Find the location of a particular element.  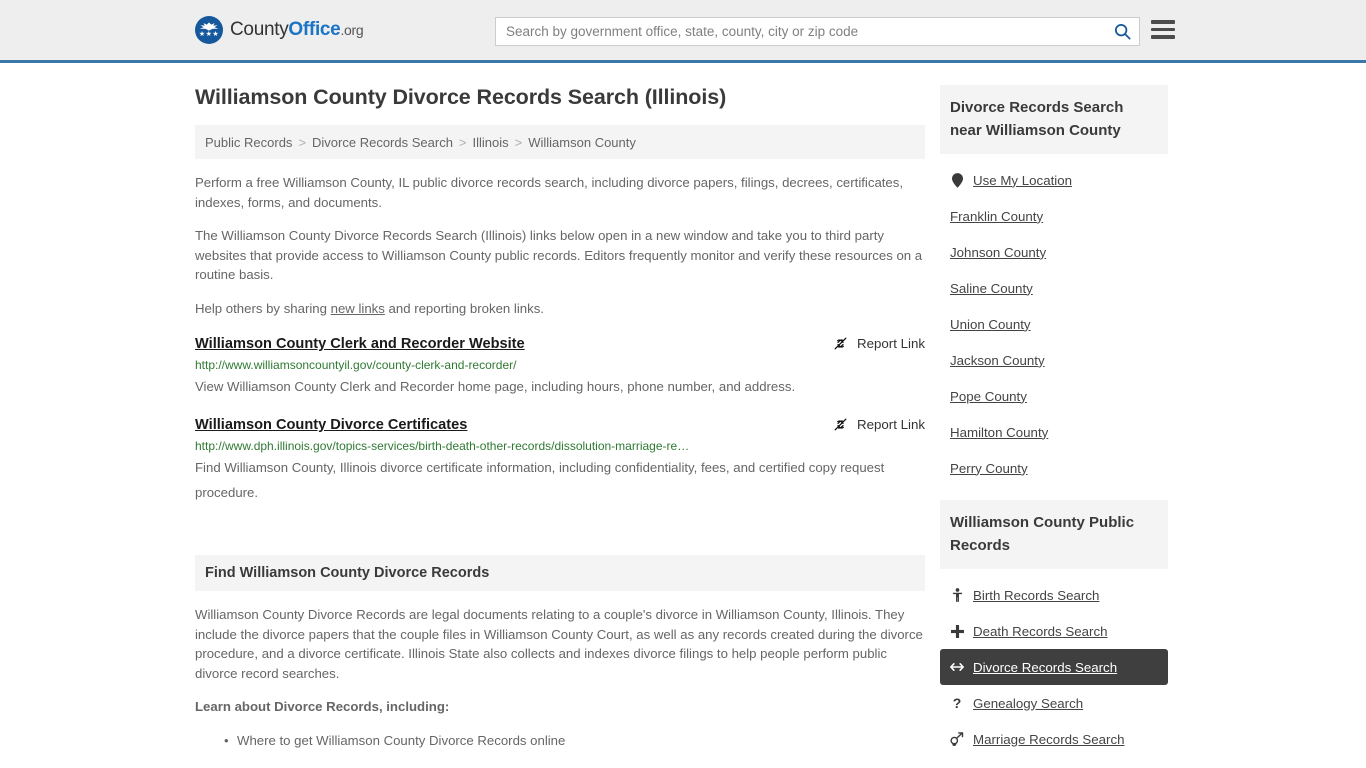

countyoffice-logo-icon: ★★★ is located at coordinates (209, 30).